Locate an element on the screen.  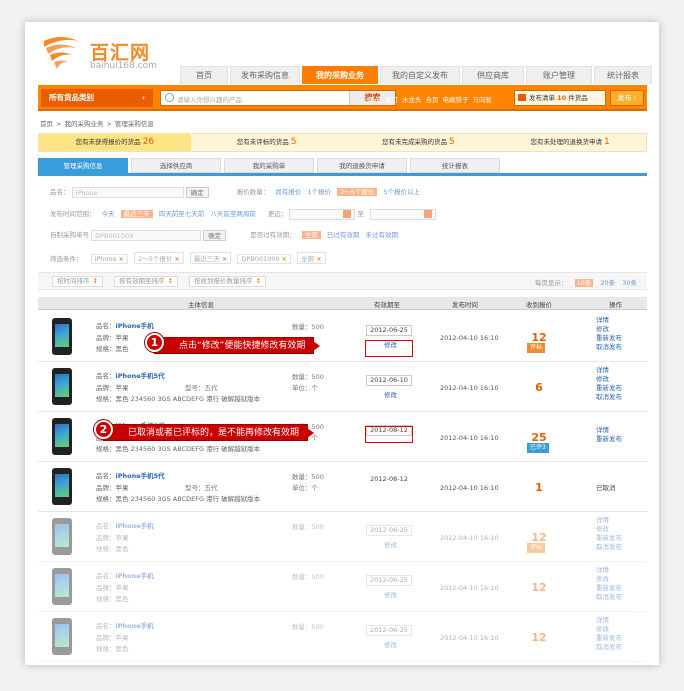
tab-manage-purchases: 管理采购信息 is located at coordinates (83, 165).